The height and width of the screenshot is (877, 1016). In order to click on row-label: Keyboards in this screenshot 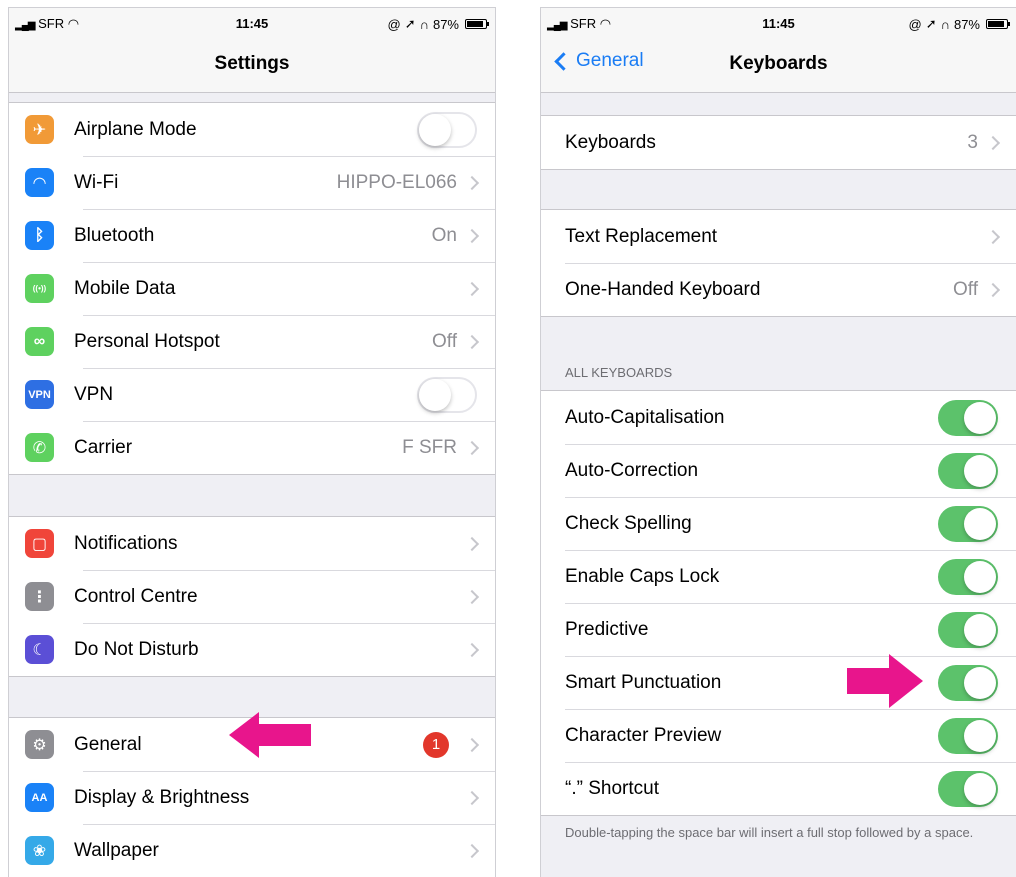, I will do `click(610, 142)`.